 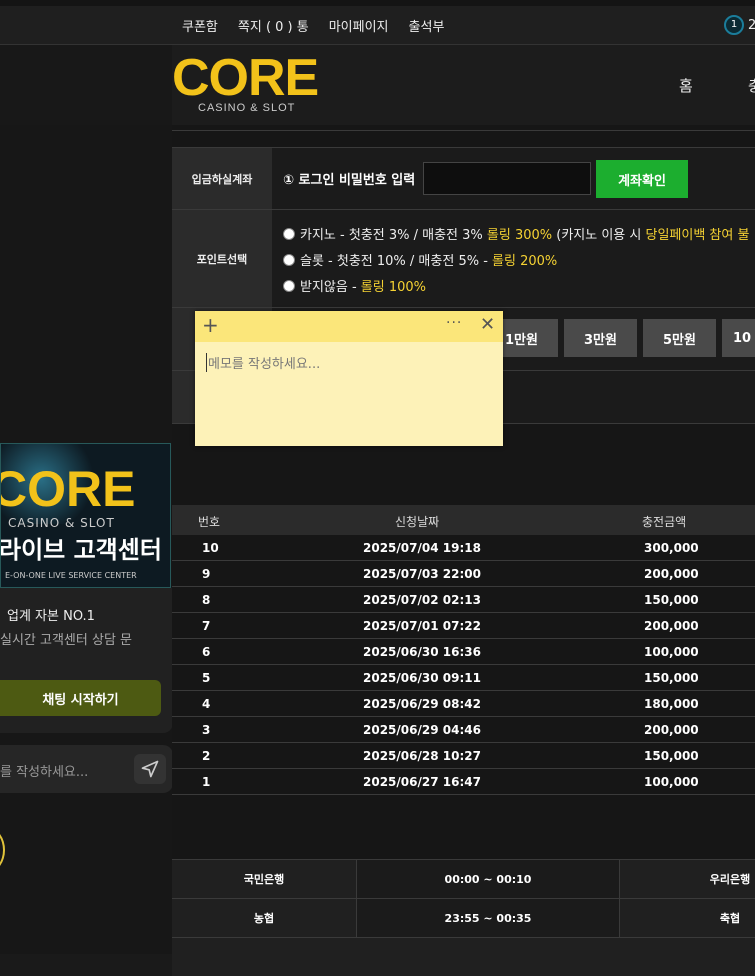 What do you see at coordinates (289, 260) in the screenshot?
I see `radio-slot` at bounding box center [289, 260].